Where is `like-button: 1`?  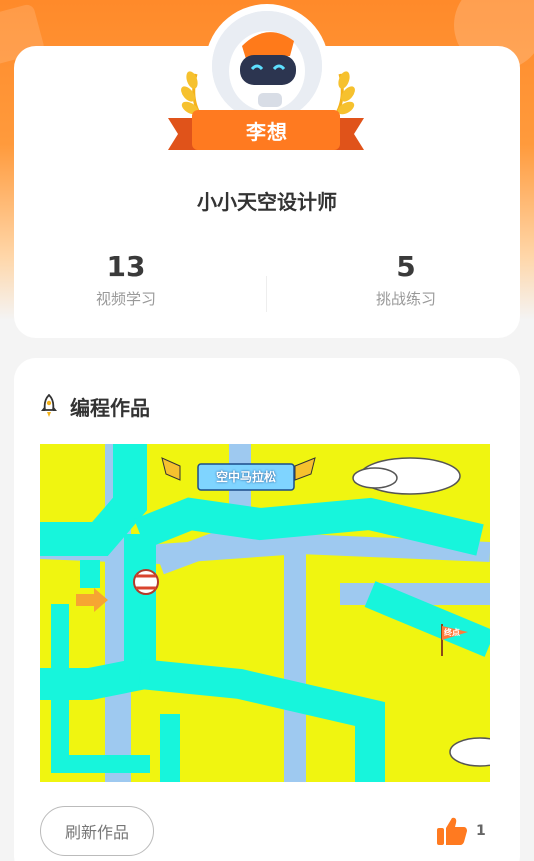
like-button: 1 is located at coordinates (461, 831).